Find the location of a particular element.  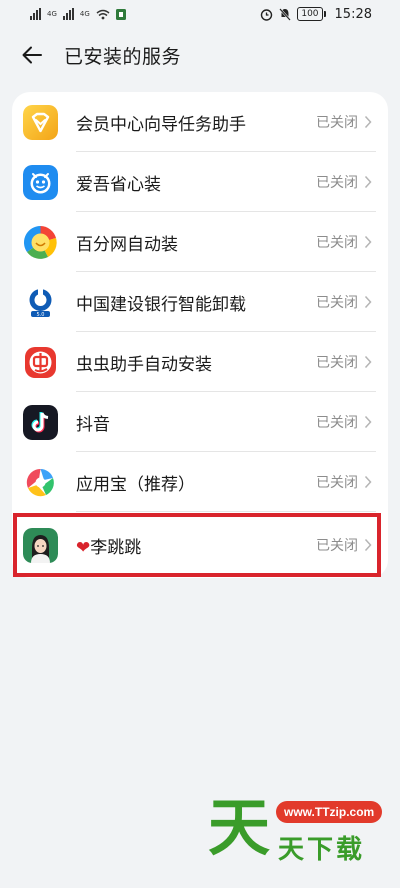

service-name: 抖音 is located at coordinates (93, 424).